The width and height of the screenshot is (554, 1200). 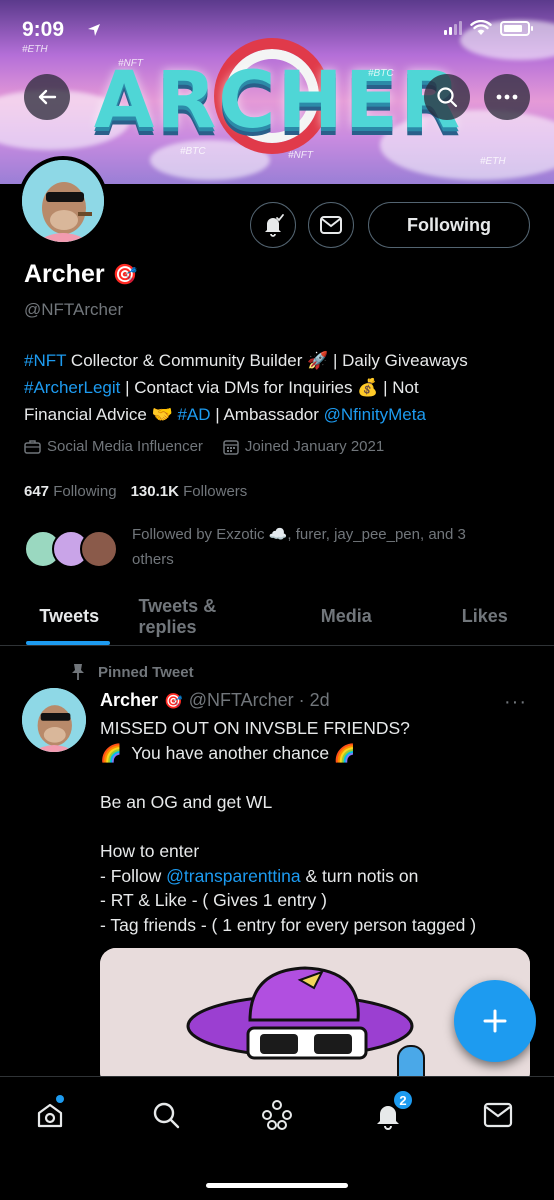 What do you see at coordinates (269, 387) in the screenshot?
I see `bio-text: | Contact via DMs for Inquiries 💰 | Not` at bounding box center [269, 387].